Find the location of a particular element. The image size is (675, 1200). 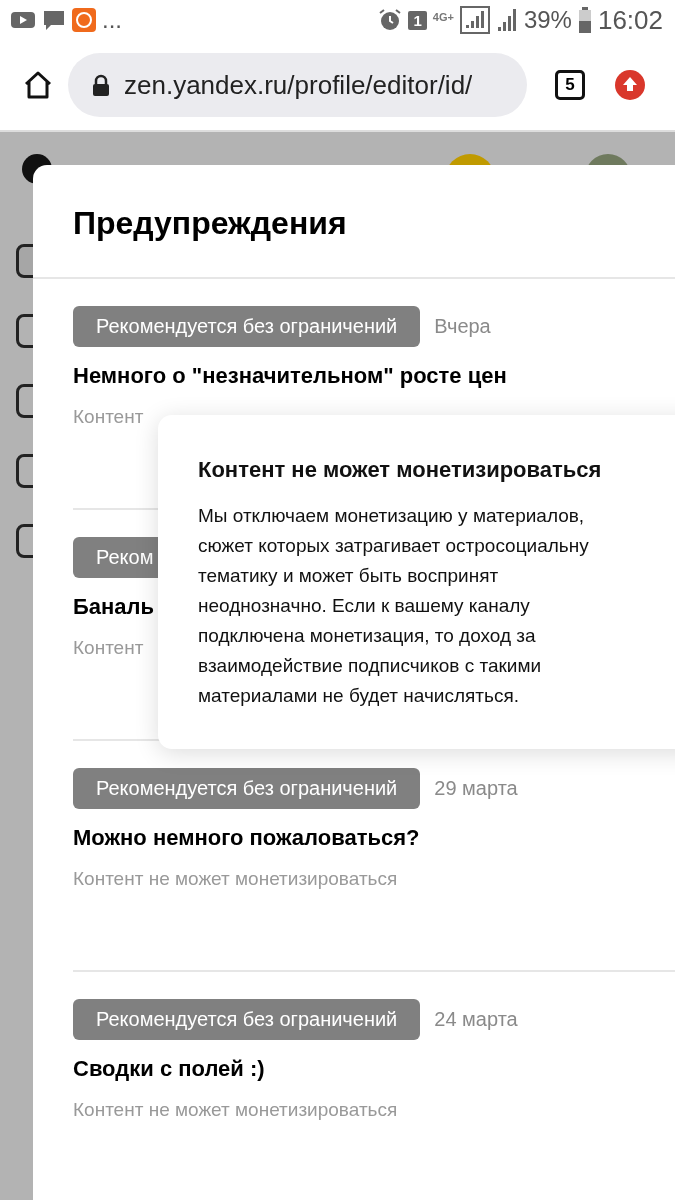

update-button is located at coordinates (630, 85).